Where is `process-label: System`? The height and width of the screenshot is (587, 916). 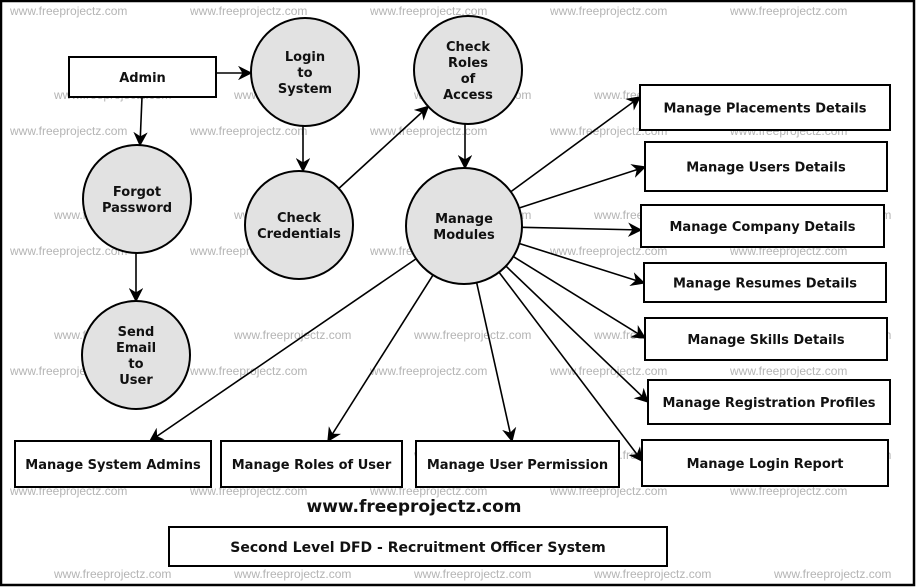
process-label: System is located at coordinates (305, 89).